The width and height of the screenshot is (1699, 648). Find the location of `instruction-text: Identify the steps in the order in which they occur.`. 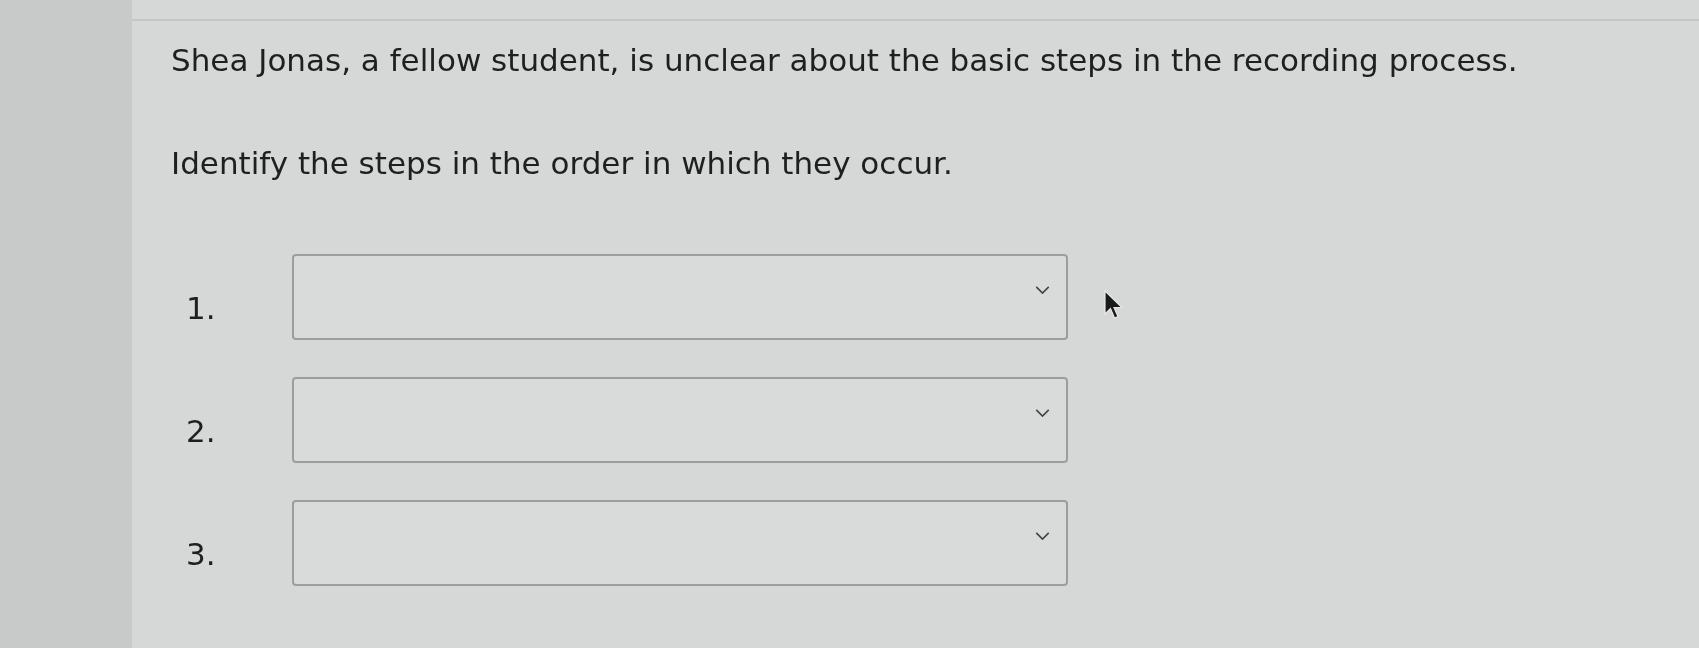

instruction-text: Identify the steps in the order in which they occur. is located at coordinates (562, 163).